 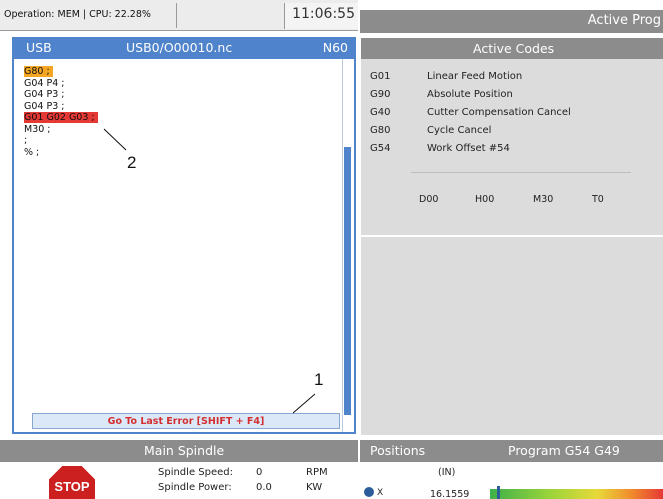 I want to click on spindle-power-value: 0.0, so click(x=264, y=487).